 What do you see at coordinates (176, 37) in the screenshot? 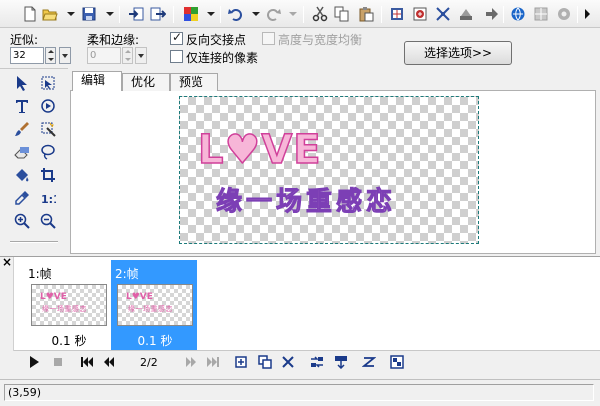
I see `invert-checkbox` at bounding box center [176, 37].